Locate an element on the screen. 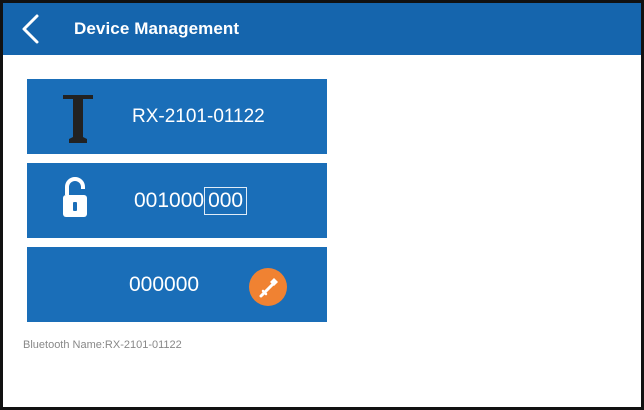 Image resolution: width=644 pixels, height=410 pixels. top-app-bar: Device Management is located at coordinates (322, 29).